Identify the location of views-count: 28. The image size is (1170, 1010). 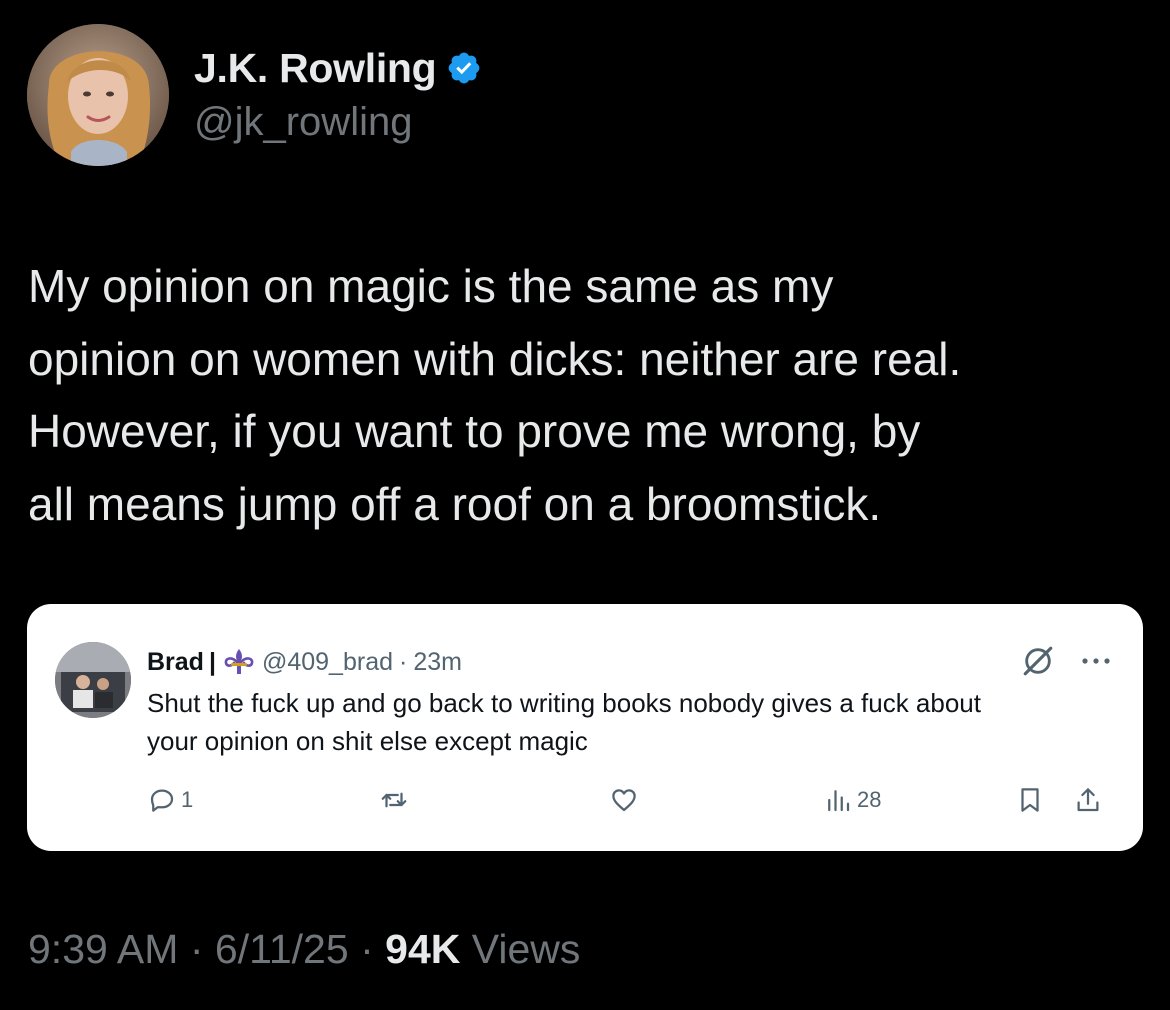
(869, 799).